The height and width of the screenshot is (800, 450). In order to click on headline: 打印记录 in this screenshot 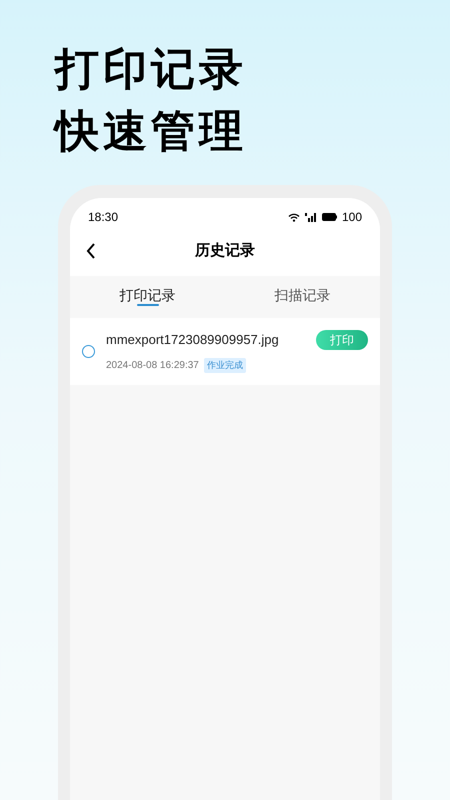, I will do `click(151, 70)`.